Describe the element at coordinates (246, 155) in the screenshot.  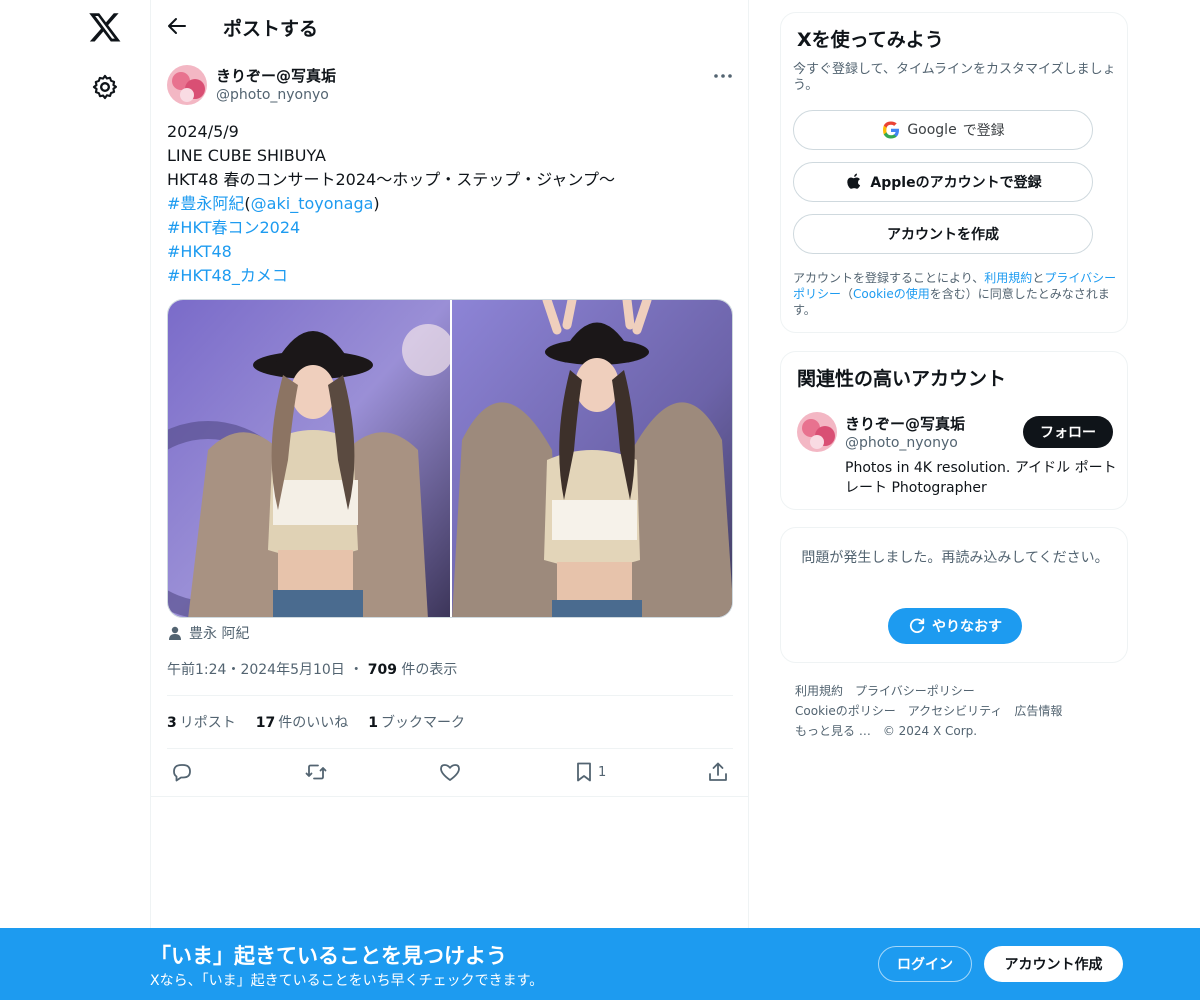
I see `post-text-line: LINE CUBE SHIBUYA` at that location.